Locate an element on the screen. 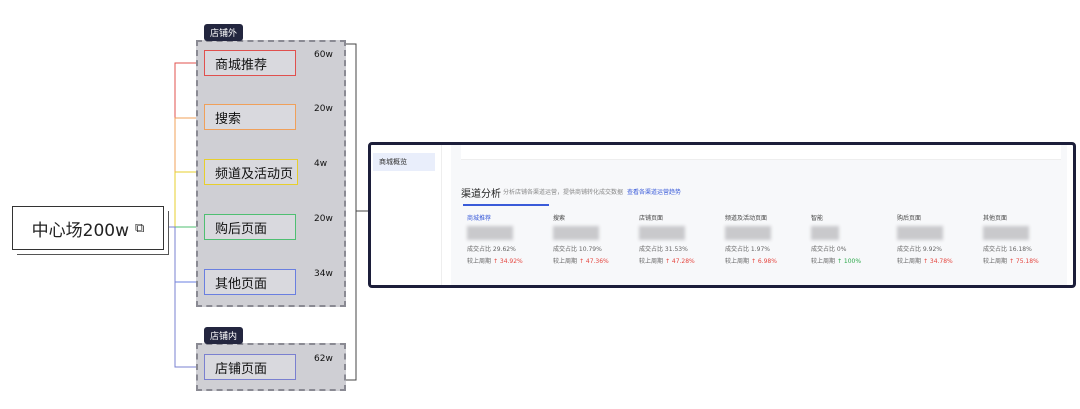  item-search: 搜索 is located at coordinates (250, 117).